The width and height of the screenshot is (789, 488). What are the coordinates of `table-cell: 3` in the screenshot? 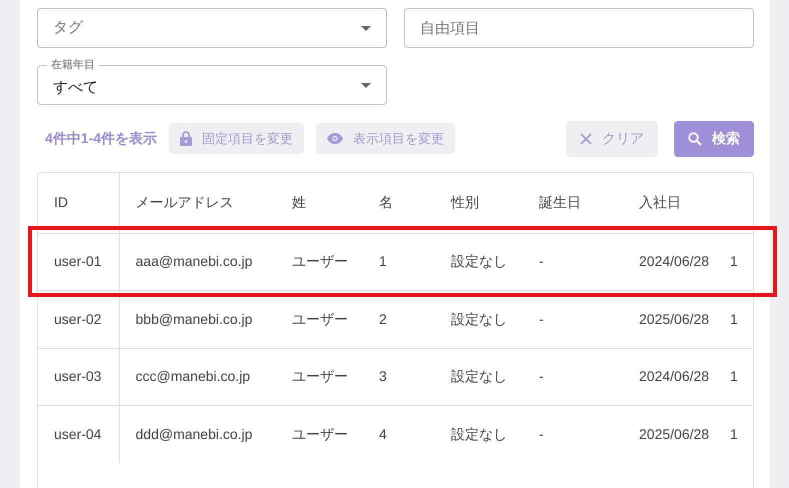 It's located at (383, 376).